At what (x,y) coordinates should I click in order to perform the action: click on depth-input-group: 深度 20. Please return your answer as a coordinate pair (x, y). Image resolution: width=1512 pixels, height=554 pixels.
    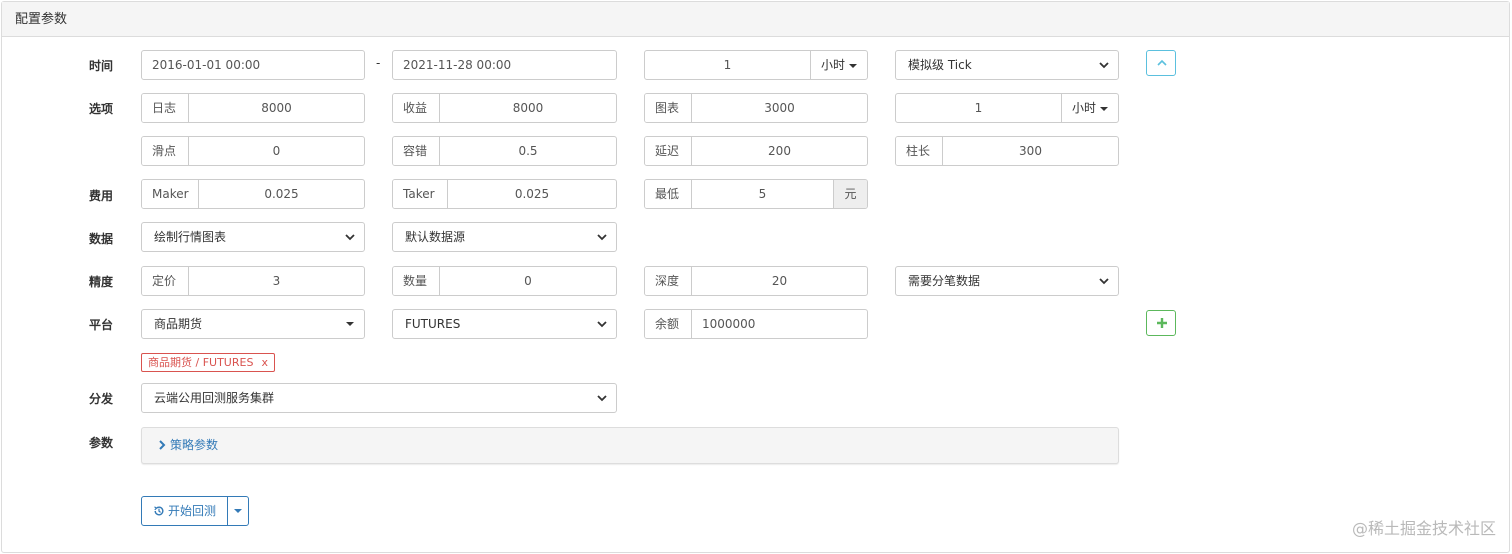
    Looking at the image, I should click on (756, 281).